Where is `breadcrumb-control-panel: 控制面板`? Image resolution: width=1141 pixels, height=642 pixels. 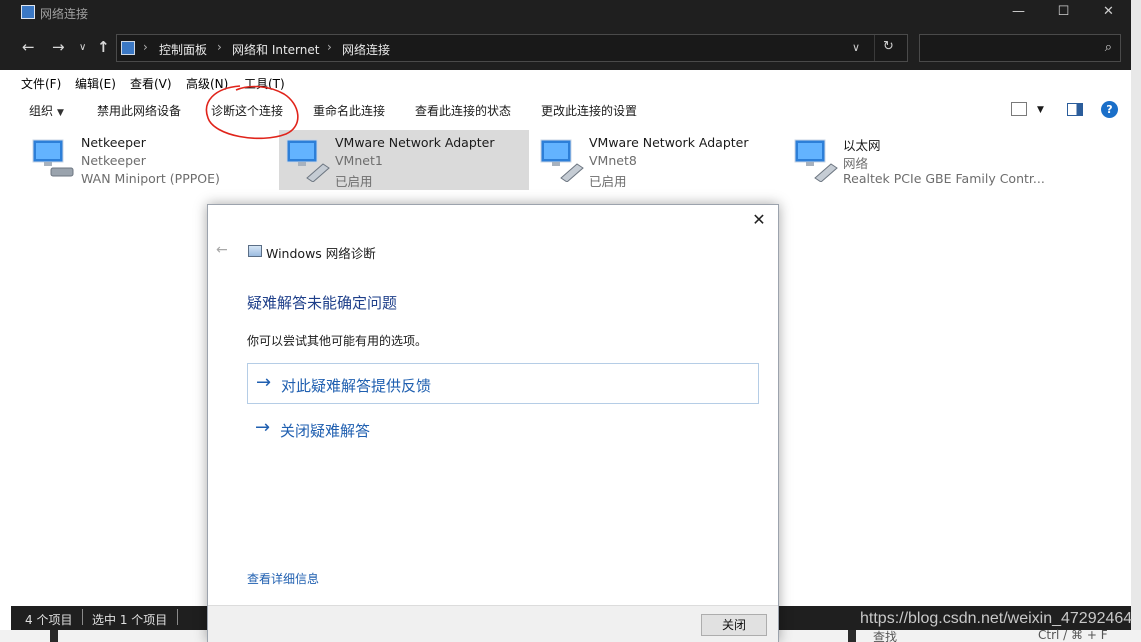 breadcrumb-control-panel: 控制面板 is located at coordinates (183, 49).